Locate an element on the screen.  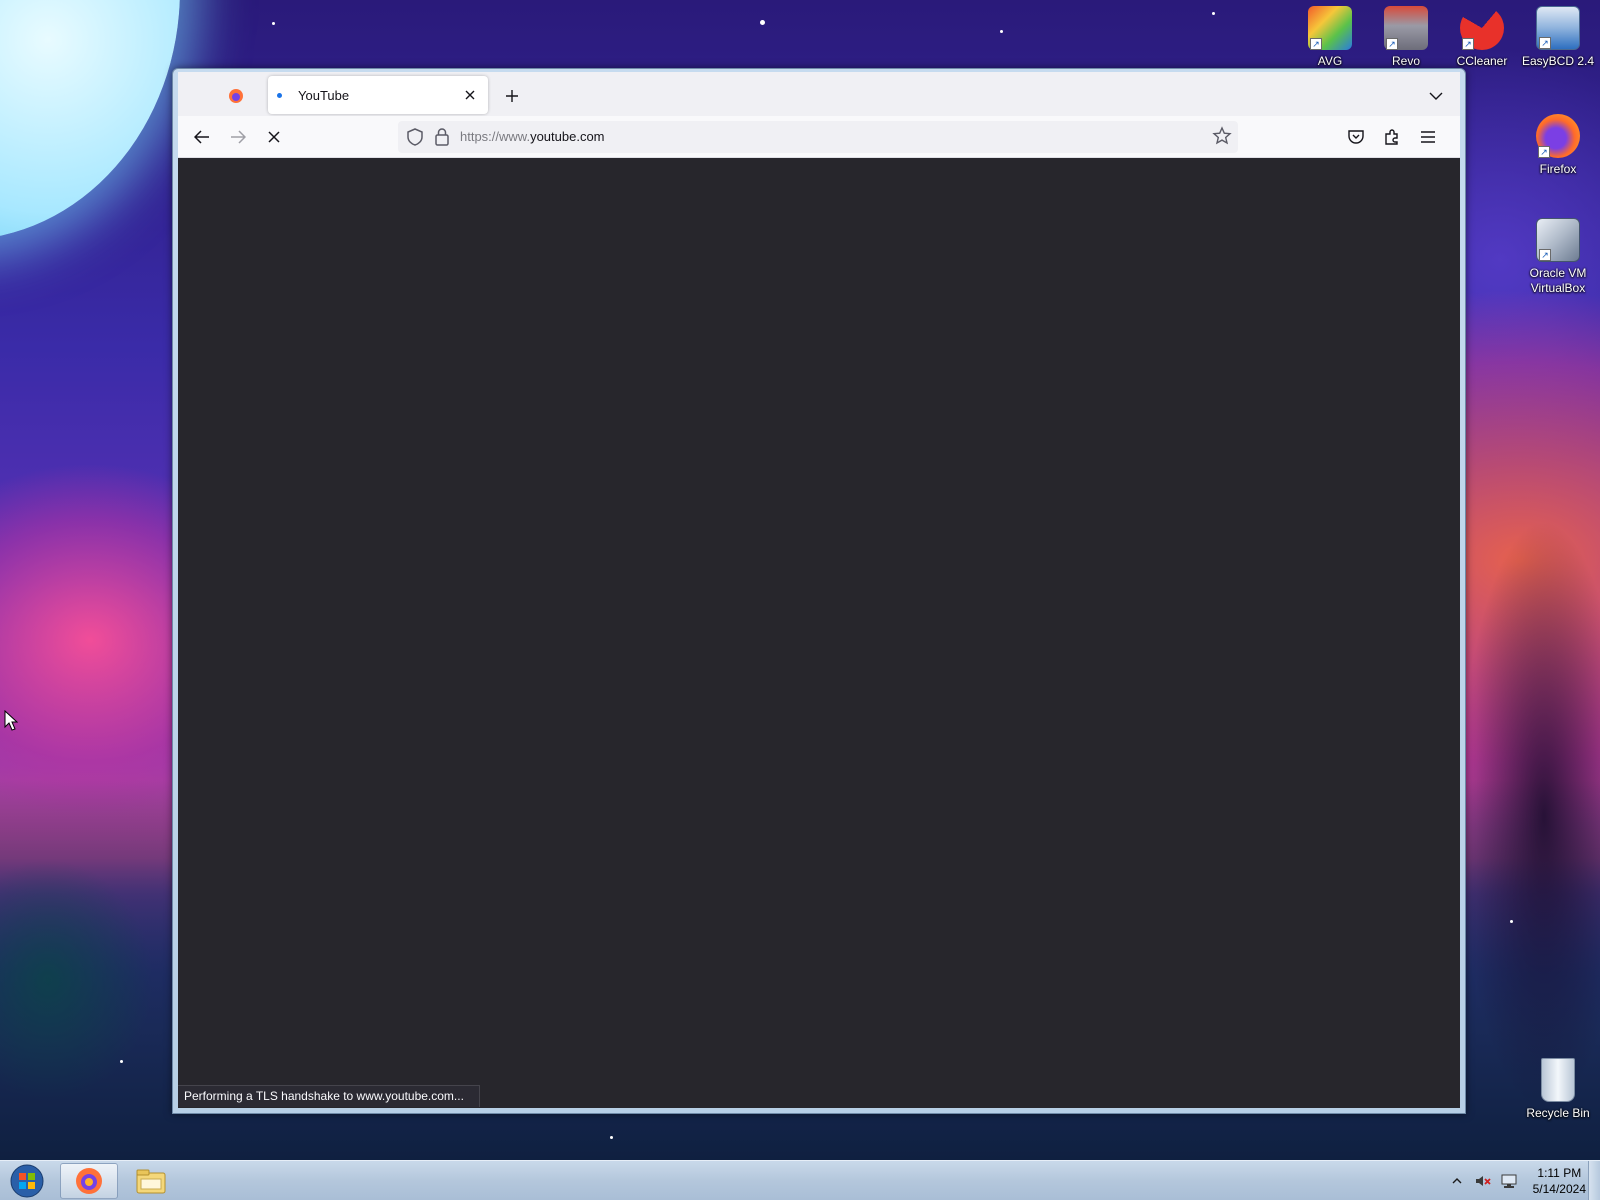
star-icon is located at coordinates (1222, 135).